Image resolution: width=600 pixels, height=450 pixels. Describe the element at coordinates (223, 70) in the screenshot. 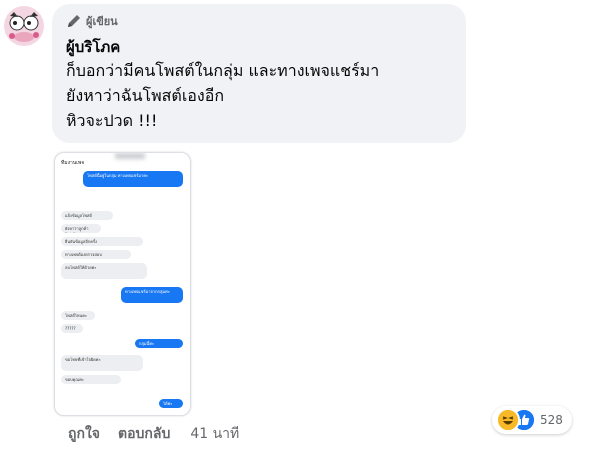

I see `comment-text-line: ก็บอกว่ามีคนโพสต์ในกลุ่ม และทางเพจแชร์มา` at that location.